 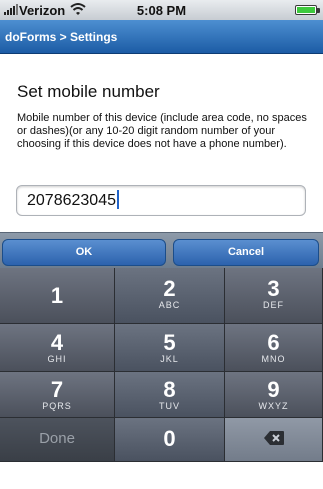 I want to click on delete-key, so click(x=274, y=440).